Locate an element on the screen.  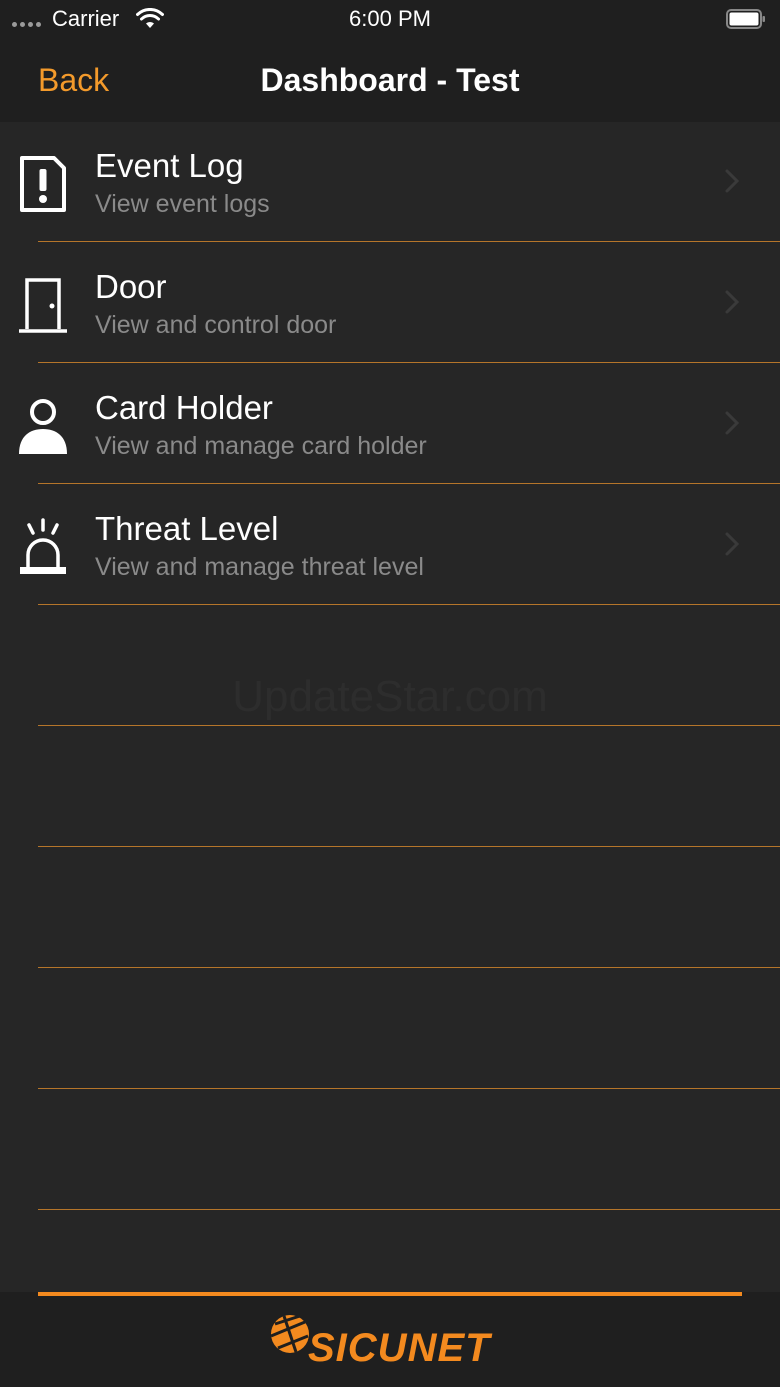
navigation-bar: Back Dashboard - Test is located at coordinates (390, 80).